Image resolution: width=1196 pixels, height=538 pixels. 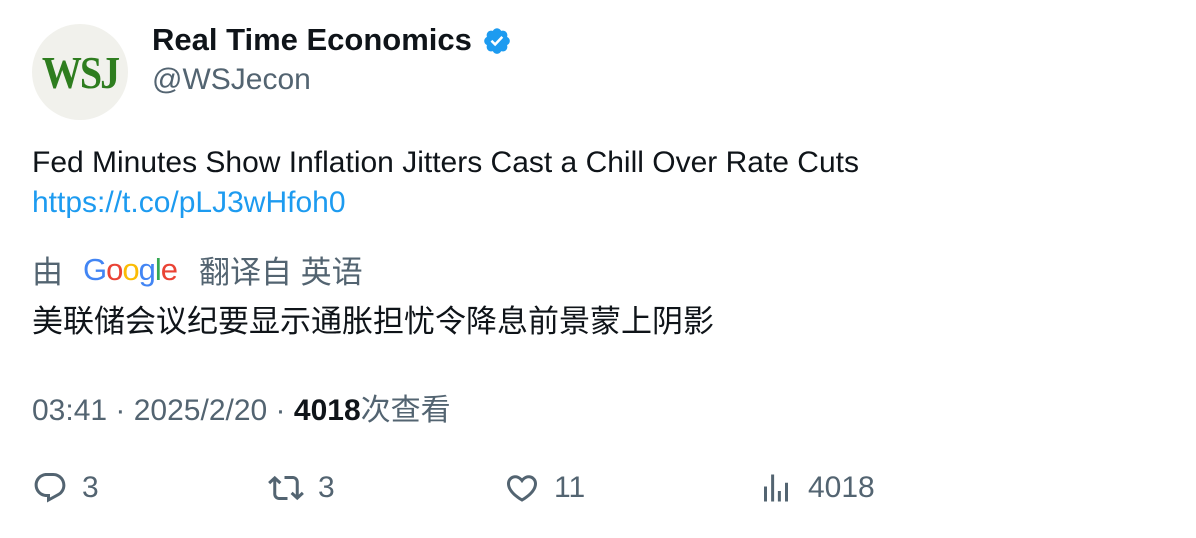 I want to click on tweet-meta: 03:41 · 2025/2/20 · 4018 次查看, so click(x=241, y=407).